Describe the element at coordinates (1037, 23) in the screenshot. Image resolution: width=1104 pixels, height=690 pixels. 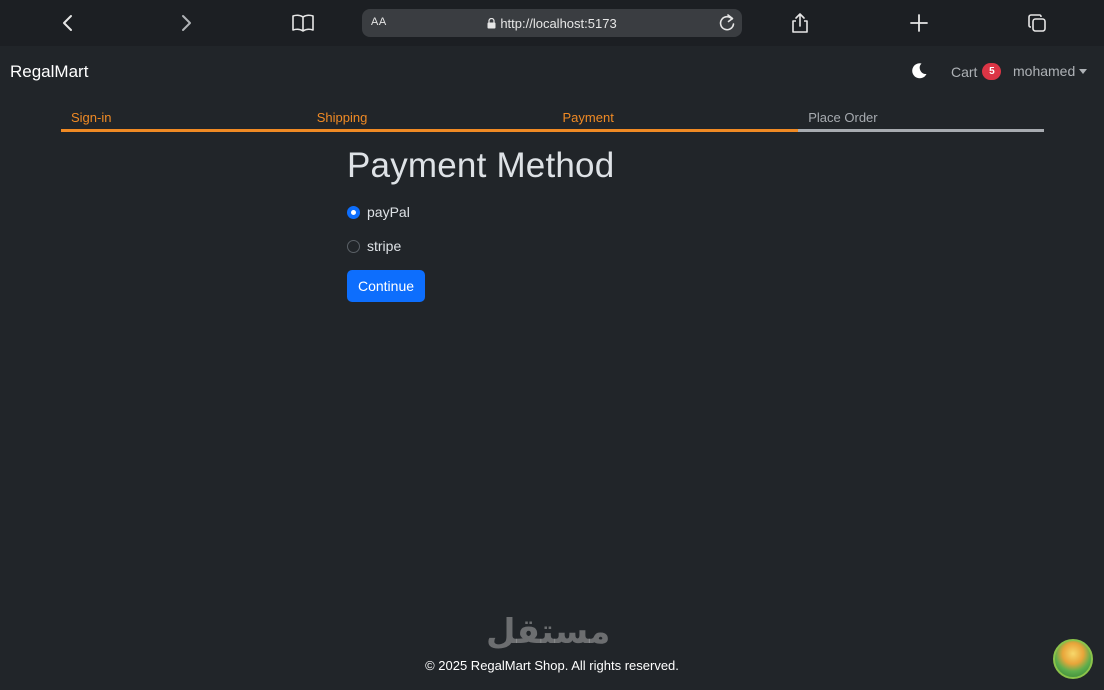
I see `tabs-overview-icon` at that location.